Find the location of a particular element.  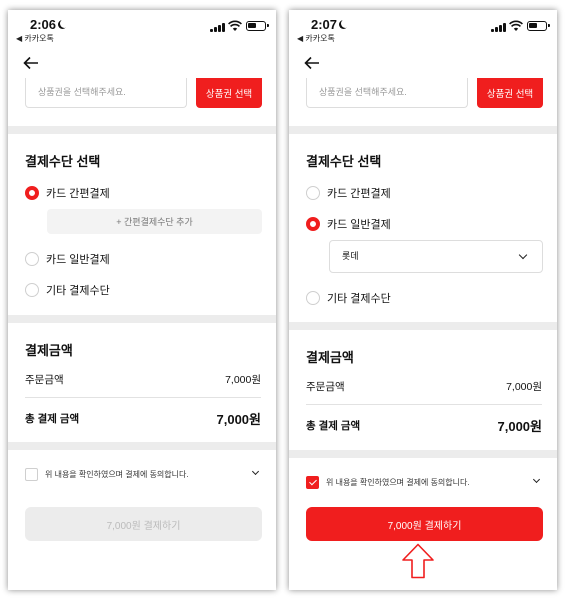

status-bar: 2:07 ◀ 카카오톡 is located at coordinates (423, 27).